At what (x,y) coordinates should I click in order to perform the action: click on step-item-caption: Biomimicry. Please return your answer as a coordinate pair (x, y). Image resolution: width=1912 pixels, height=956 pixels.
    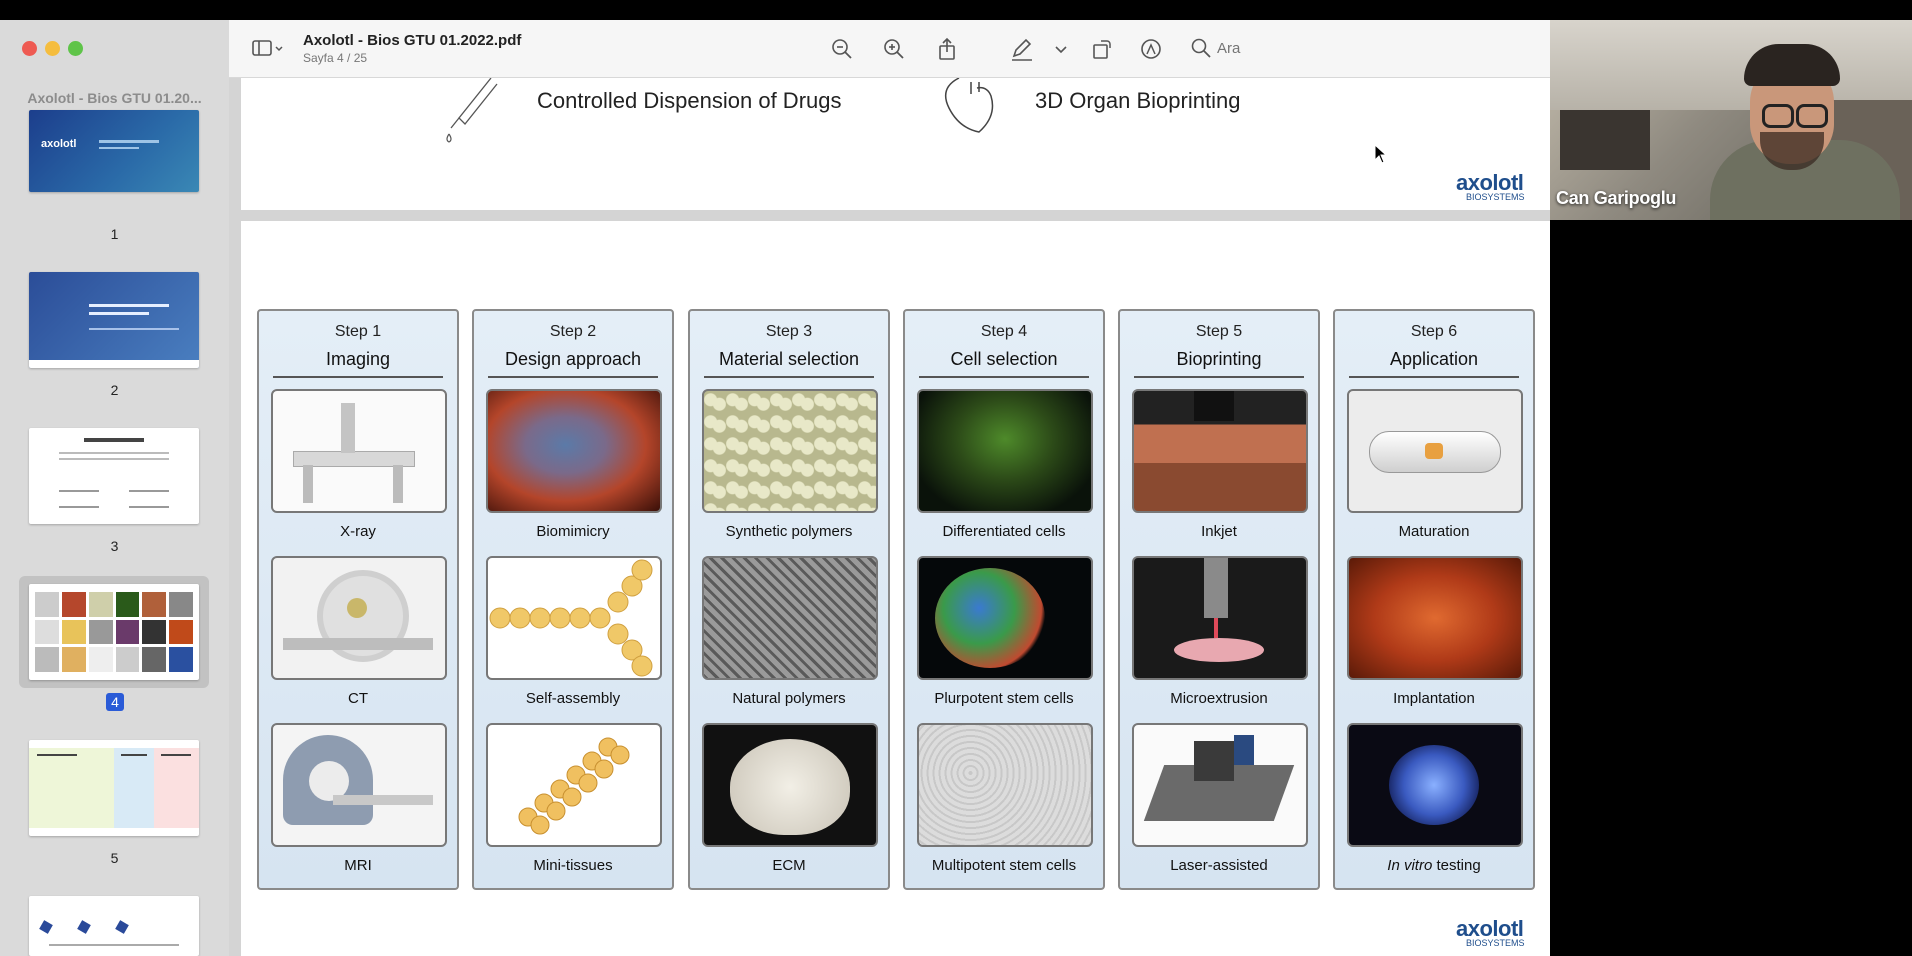
    Looking at the image, I should click on (573, 531).